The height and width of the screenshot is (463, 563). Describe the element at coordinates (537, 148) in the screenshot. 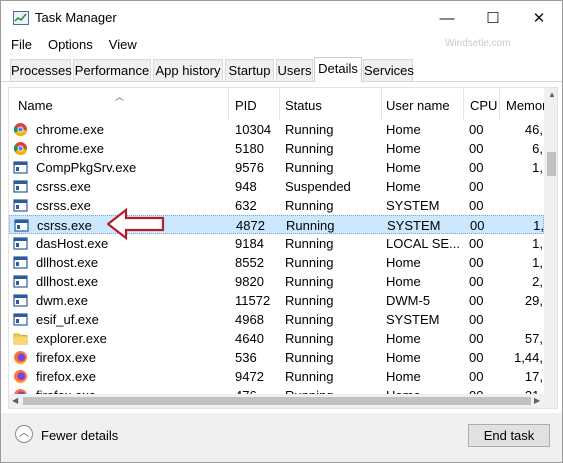

I see `cell-mem: 6,` at that location.